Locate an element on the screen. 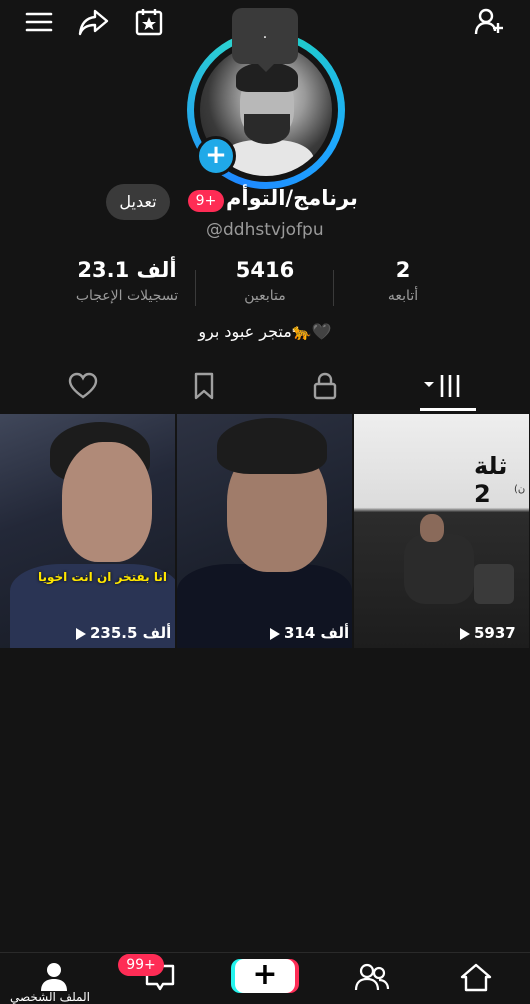  active-tab-indicator is located at coordinates (448, 409).